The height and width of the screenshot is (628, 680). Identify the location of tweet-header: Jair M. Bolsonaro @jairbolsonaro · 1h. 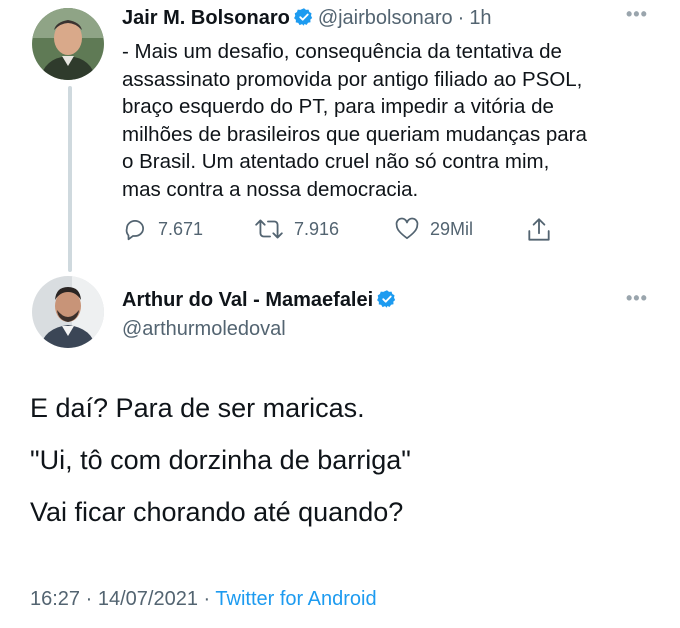
(307, 19).